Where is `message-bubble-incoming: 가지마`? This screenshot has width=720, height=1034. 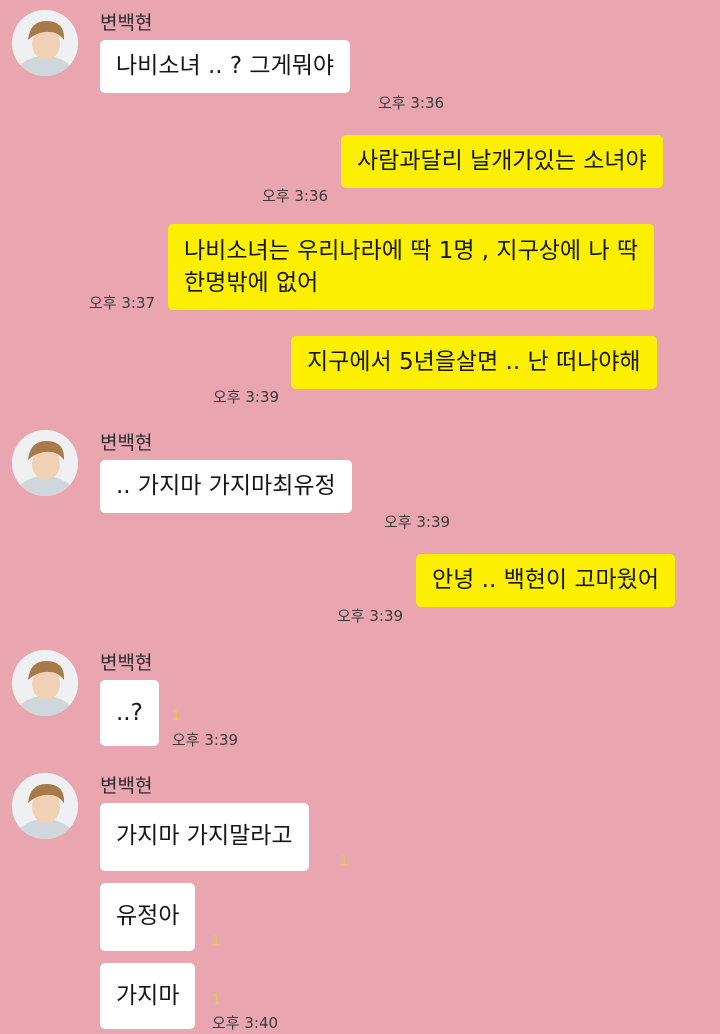 message-bubble-incoming: 가지마 is located at coordinates (148, 996).